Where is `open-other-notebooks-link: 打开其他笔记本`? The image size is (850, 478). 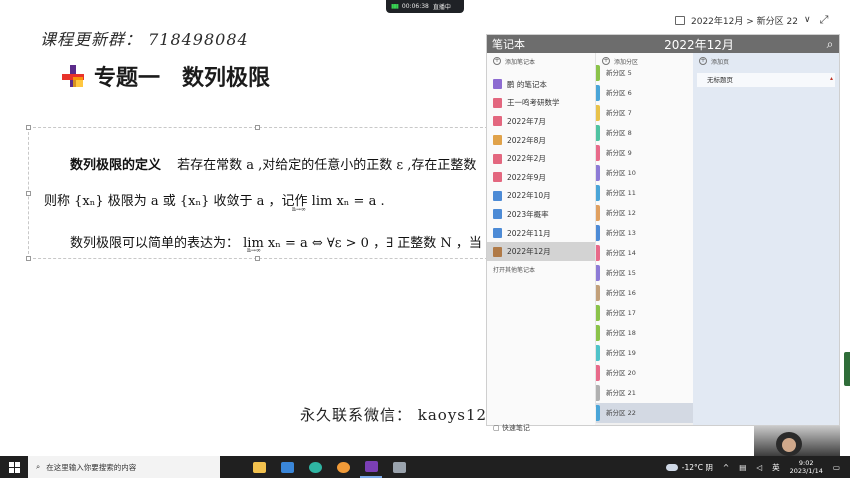 open-other-notebooks-link: 打开其他笔记本 is located at coordinates (541, 271).